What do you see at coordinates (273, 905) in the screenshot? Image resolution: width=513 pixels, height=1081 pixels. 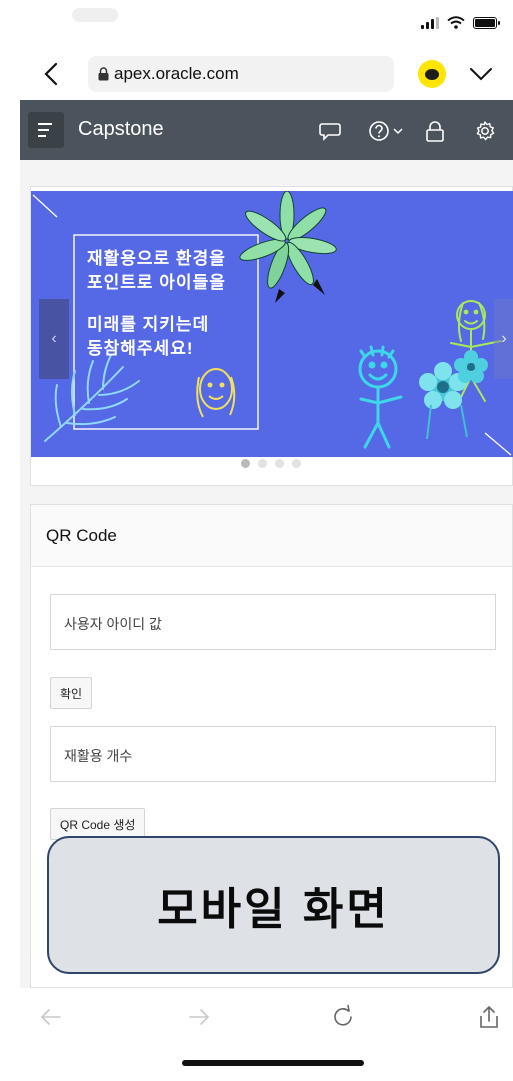 I see `overlay-caption: 모바일 화면` at bounding box center [273, 905].